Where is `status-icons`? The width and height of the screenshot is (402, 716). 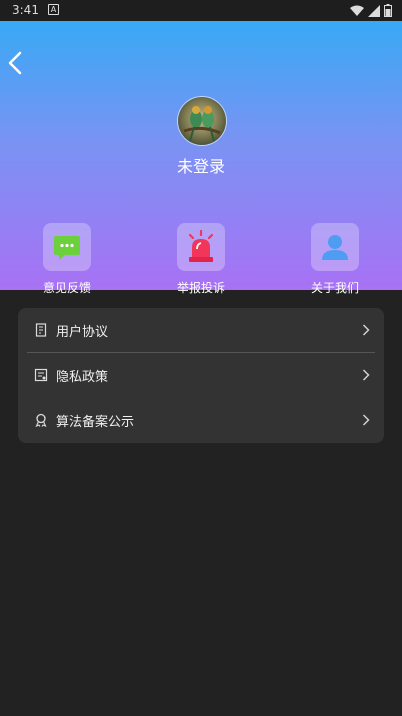
status-icons is located at coordinates (371, 10).